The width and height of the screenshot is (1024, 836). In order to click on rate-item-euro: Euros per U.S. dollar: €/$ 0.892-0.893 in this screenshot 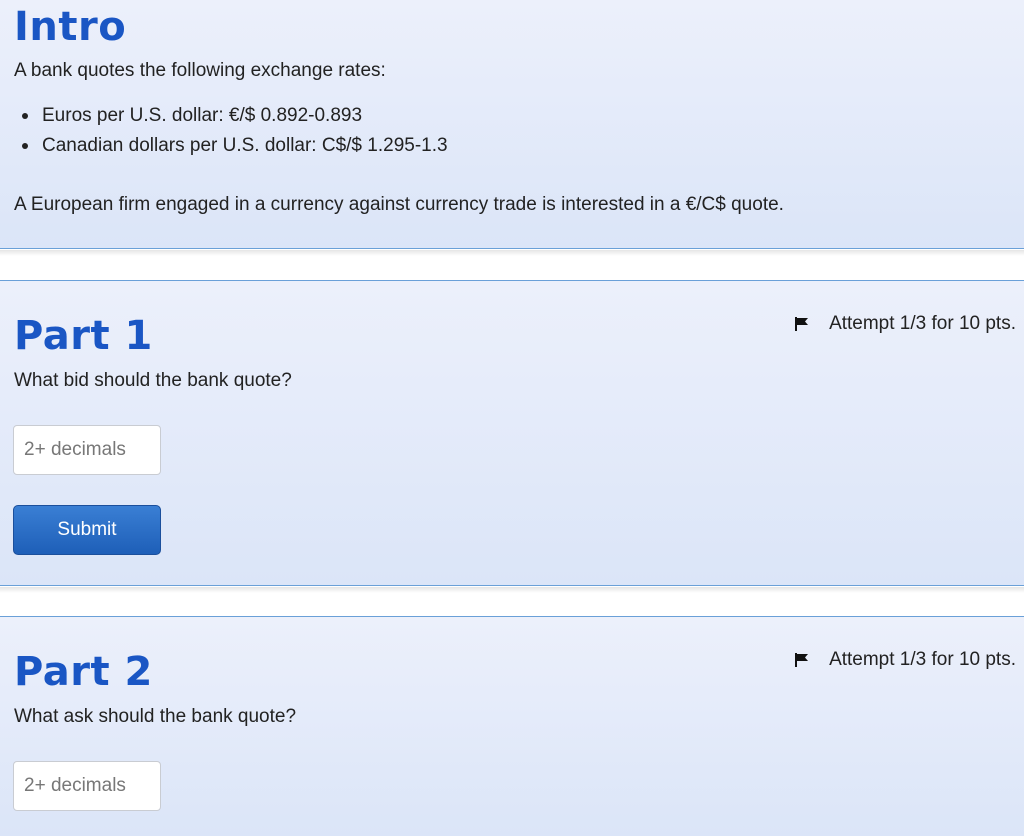, I will do `click(235, 116)`.